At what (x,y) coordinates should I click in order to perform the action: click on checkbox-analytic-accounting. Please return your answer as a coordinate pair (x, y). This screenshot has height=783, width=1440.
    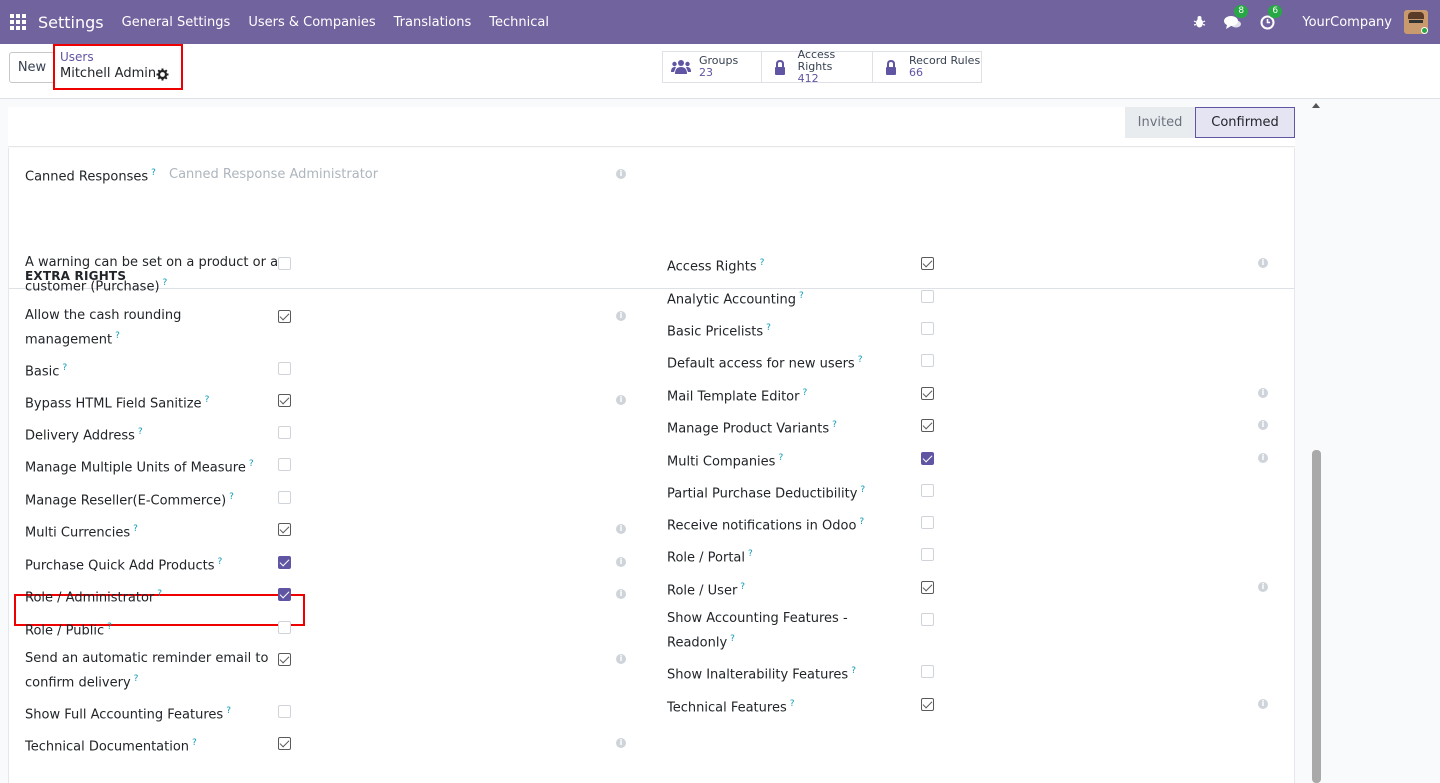
    Looking at the image, I should click on (927, 296).